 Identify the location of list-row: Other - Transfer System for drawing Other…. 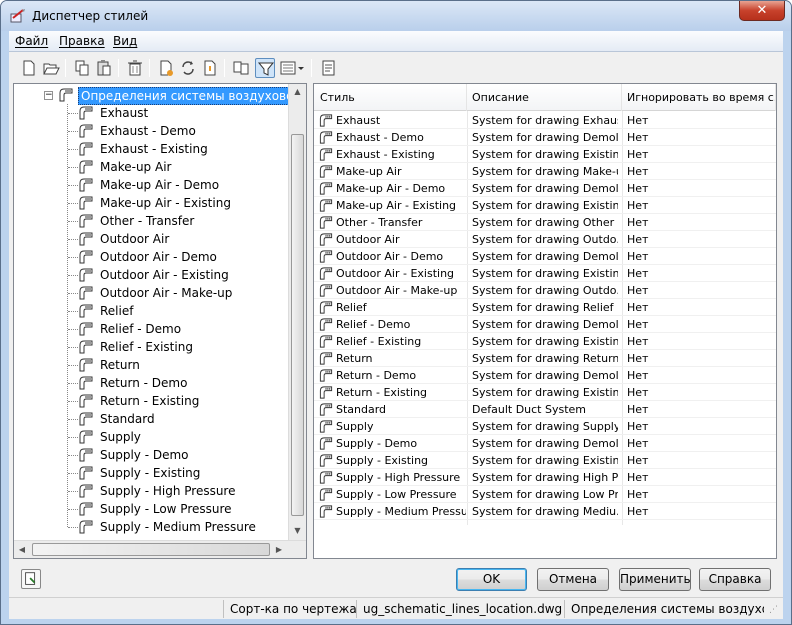
(545, 222).